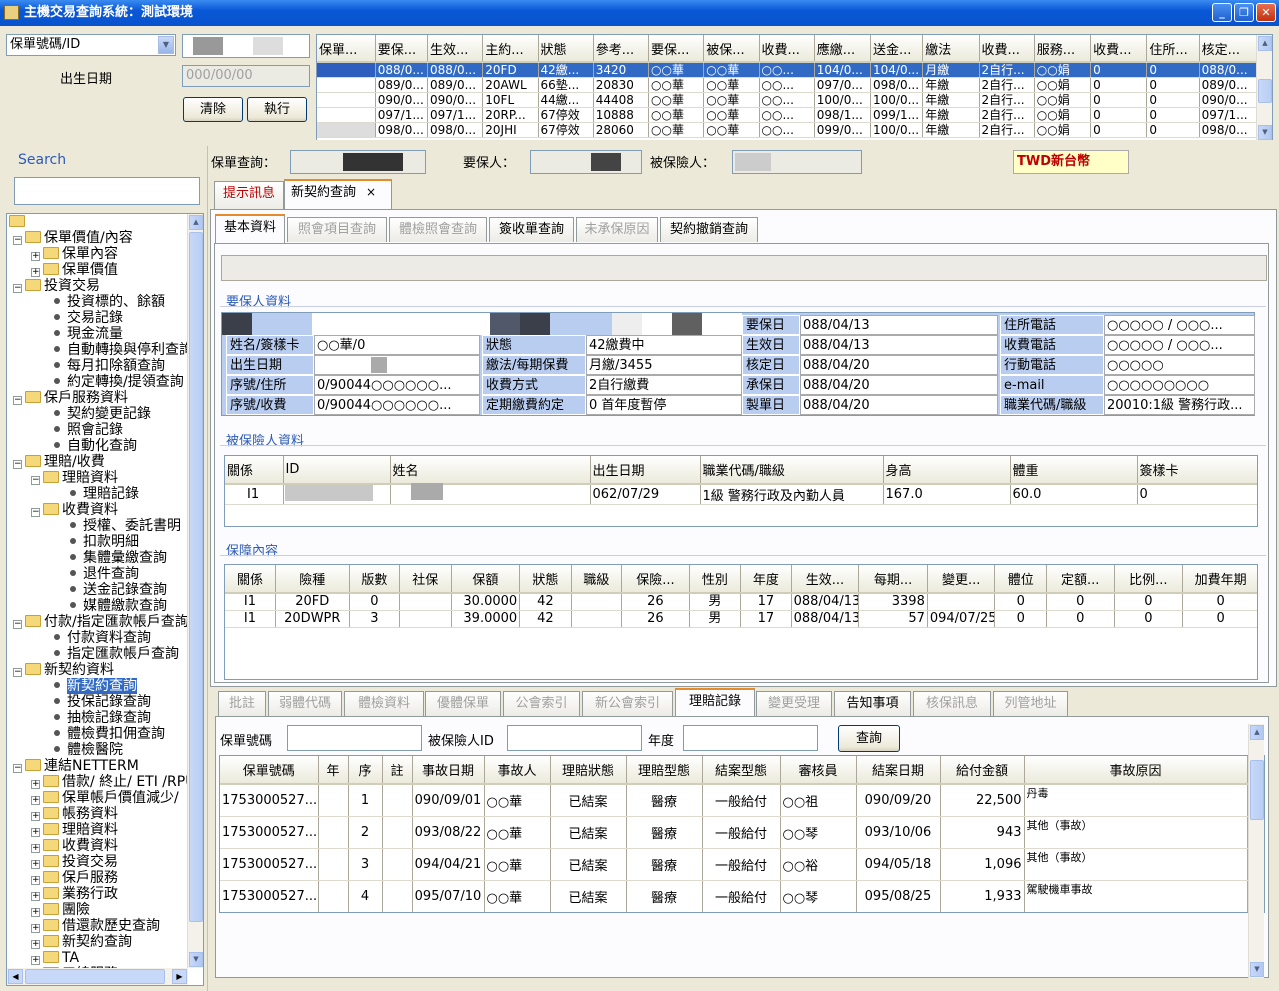  What do you see at coordinates (195, 591) in the screenshot?
I see `nav-tree-scrollbar: ▲ ▼` at bounding box center [195, 591].